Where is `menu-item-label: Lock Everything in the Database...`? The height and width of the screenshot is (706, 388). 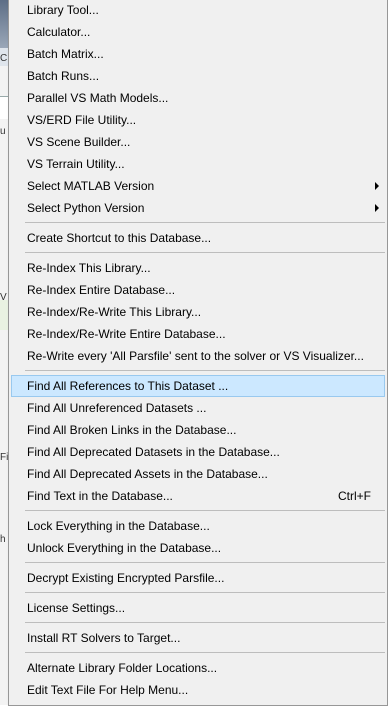
menu-item-label: Lock Everything in the Database... is located at coordinates (118, 526).